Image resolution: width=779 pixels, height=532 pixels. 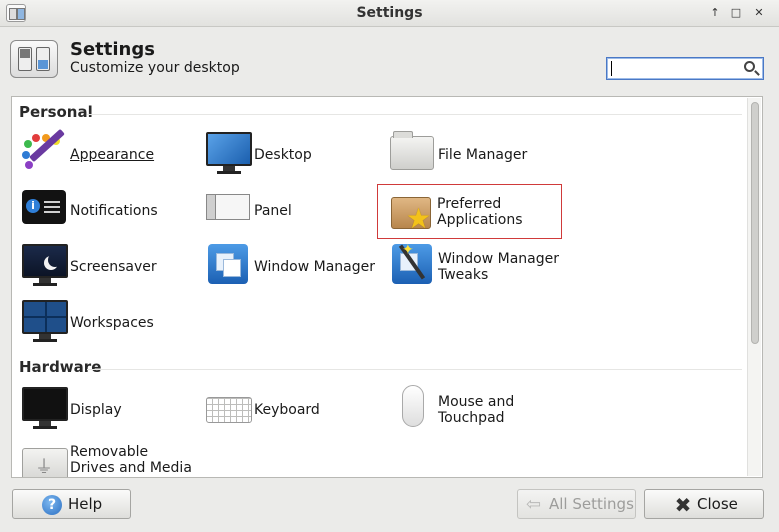 I want to click on all-settings-button: ⇦ All Settings, so click(x=576, y=504).